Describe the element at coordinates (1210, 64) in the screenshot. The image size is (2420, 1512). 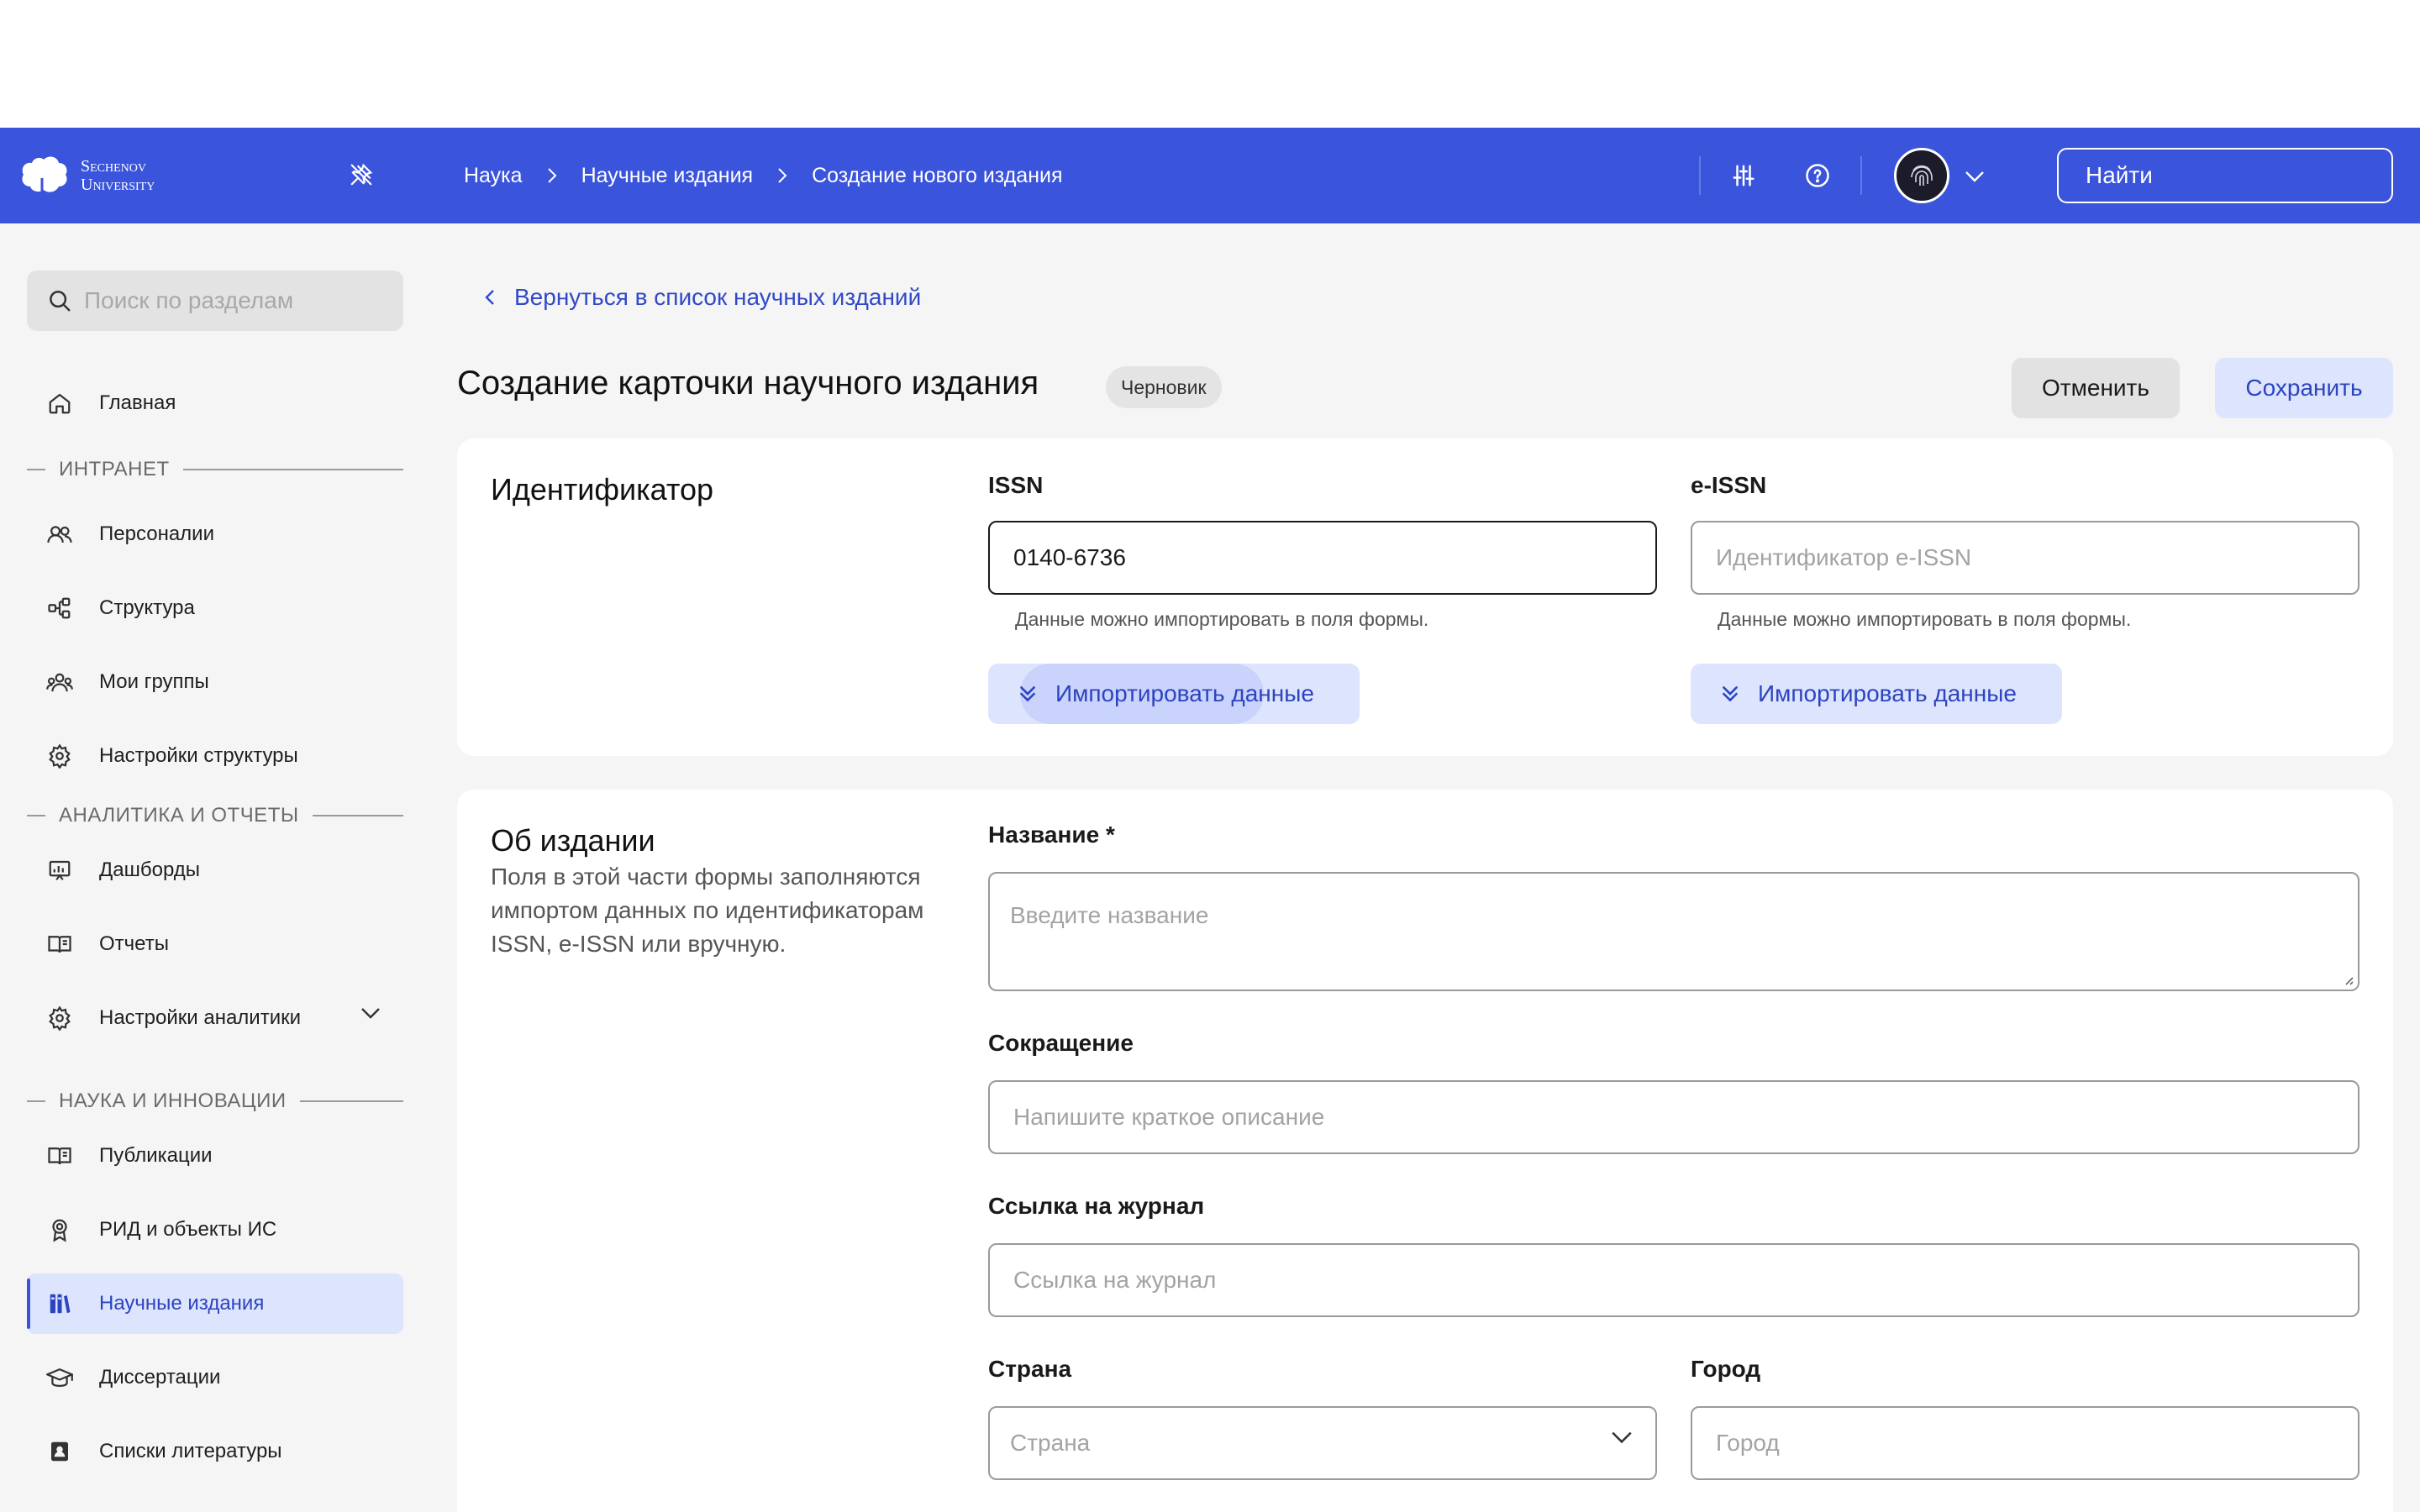
I see `top-blank-area` at that location.